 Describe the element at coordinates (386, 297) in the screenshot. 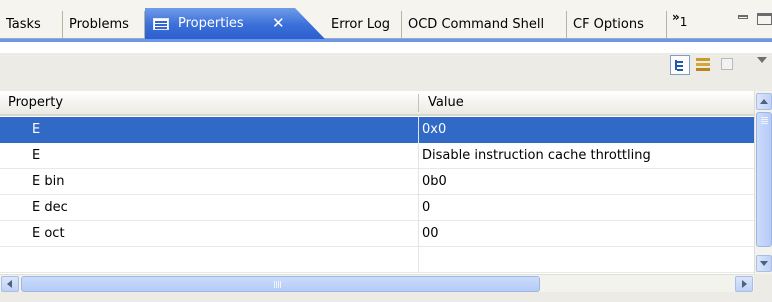

I see `bottom-border` at that location.